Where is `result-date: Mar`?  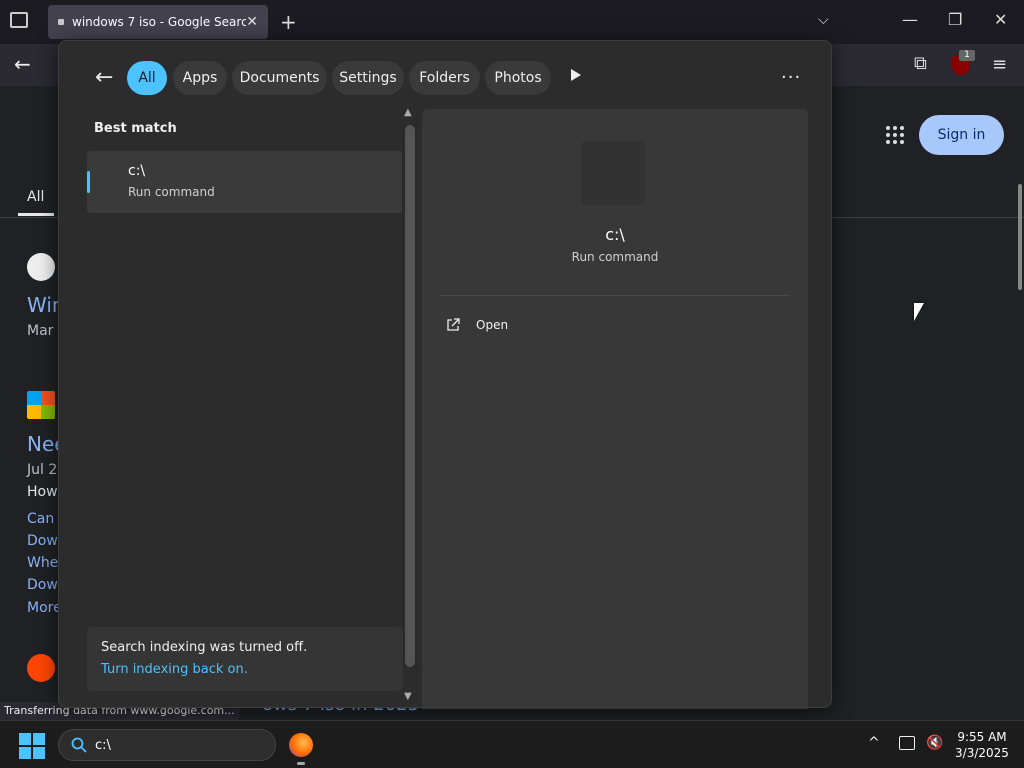 result-date: Mar is located at coordinates (40, 331).